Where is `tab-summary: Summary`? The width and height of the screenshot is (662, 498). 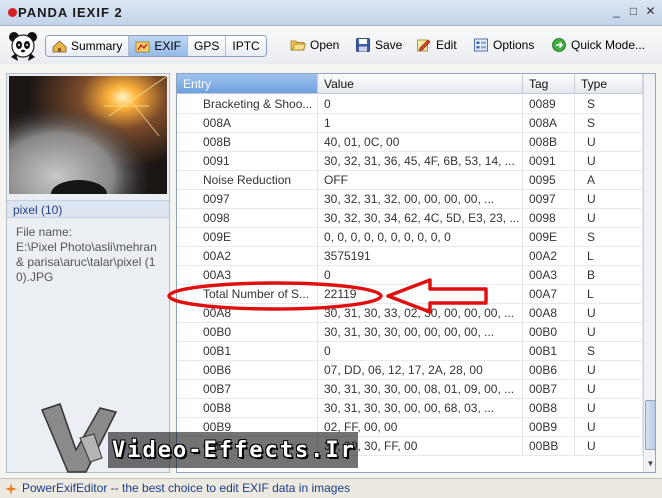 tab-summary: Summary is located at coordinates (88, 46).